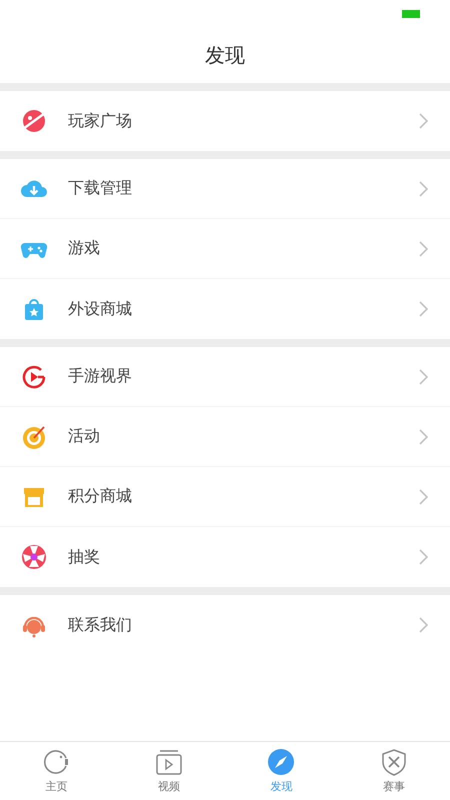 The image size is (450, 800). What do you see at coordinates (225, 497) in the screenshot?
I see `menu-item: 积分商城` at bounding box center [225, 497].